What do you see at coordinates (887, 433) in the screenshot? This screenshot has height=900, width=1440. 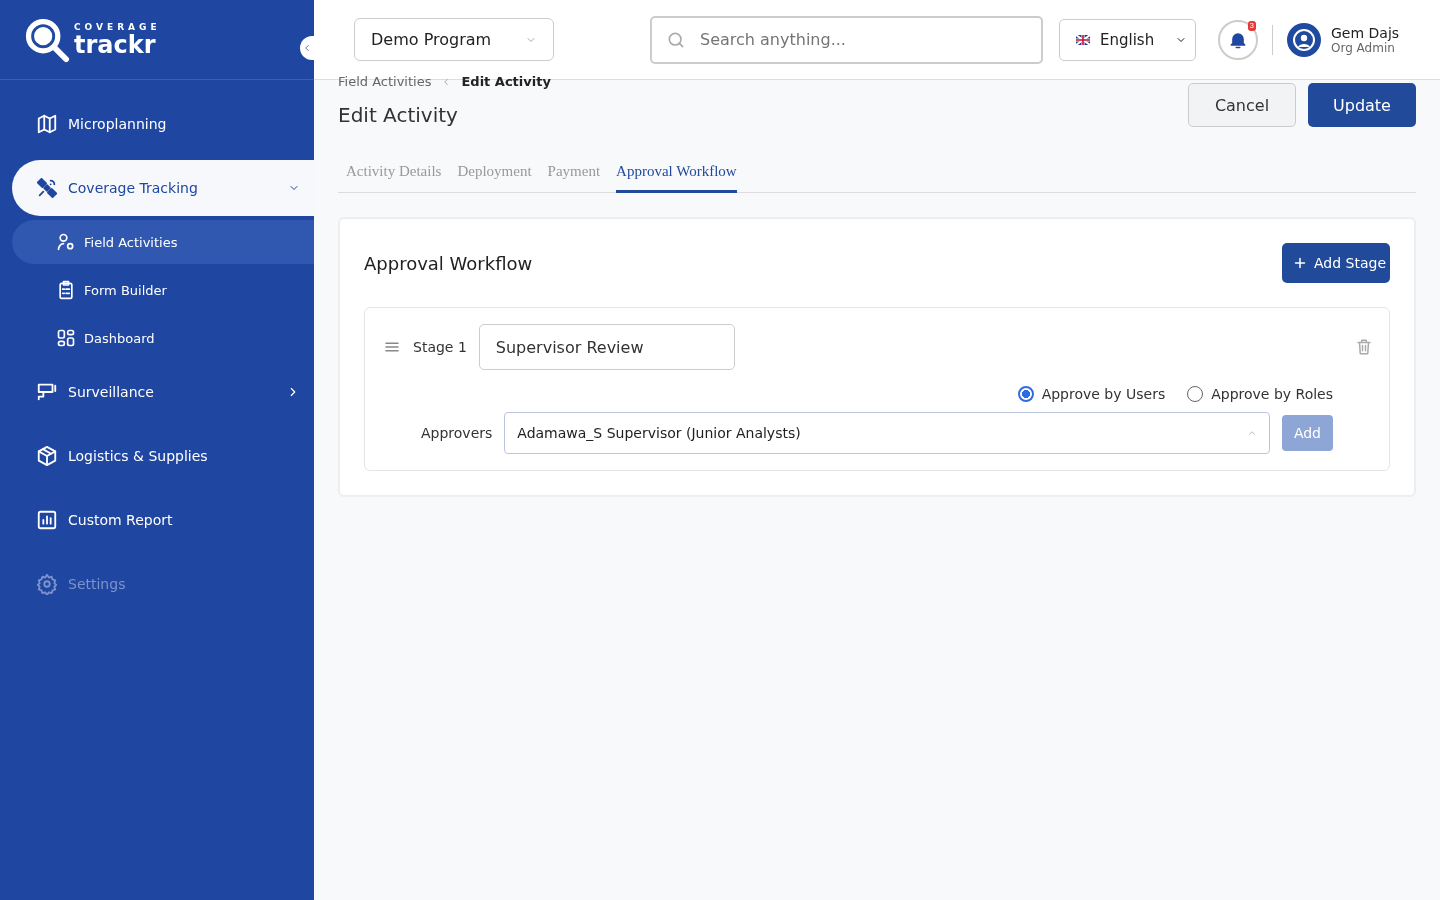 I see `approvers-select: Adamawa_S Supervisor (Junior Analysts)` at bounding box center [887, 433].